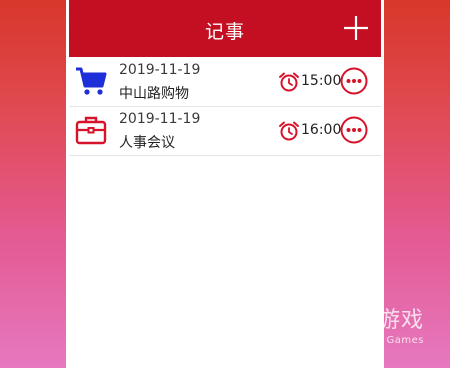  I want to click on watermark: 仍玩游戏 Rengwan Games, so click(354, 324).